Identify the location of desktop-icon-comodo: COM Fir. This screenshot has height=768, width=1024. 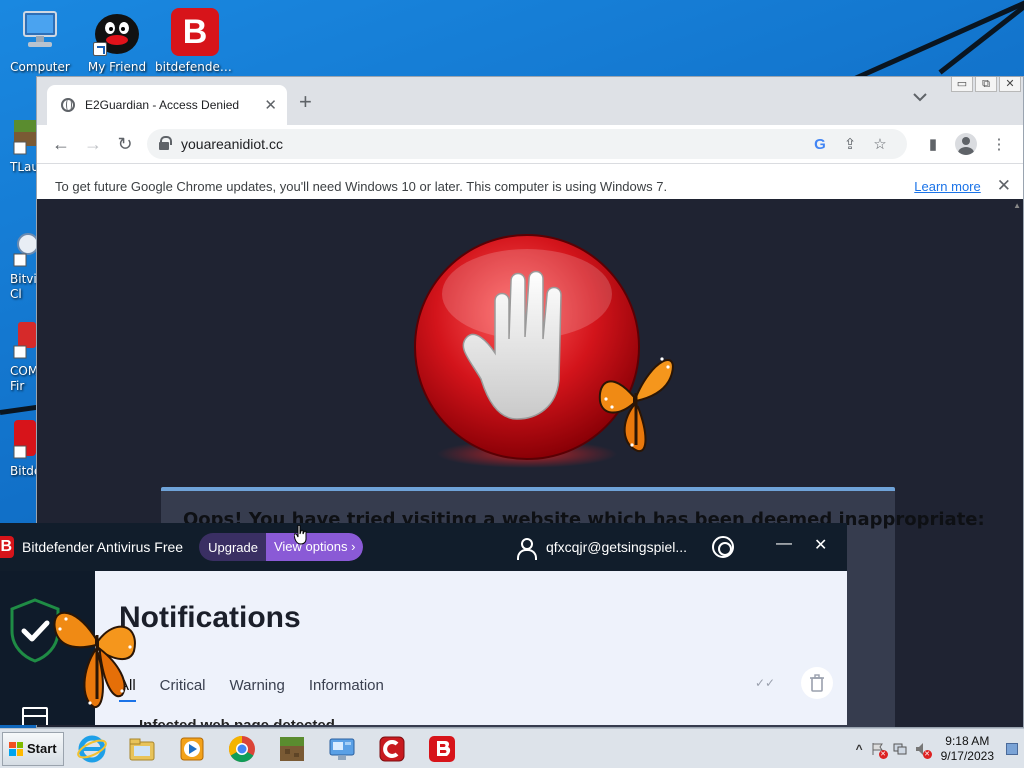
(18, 357).